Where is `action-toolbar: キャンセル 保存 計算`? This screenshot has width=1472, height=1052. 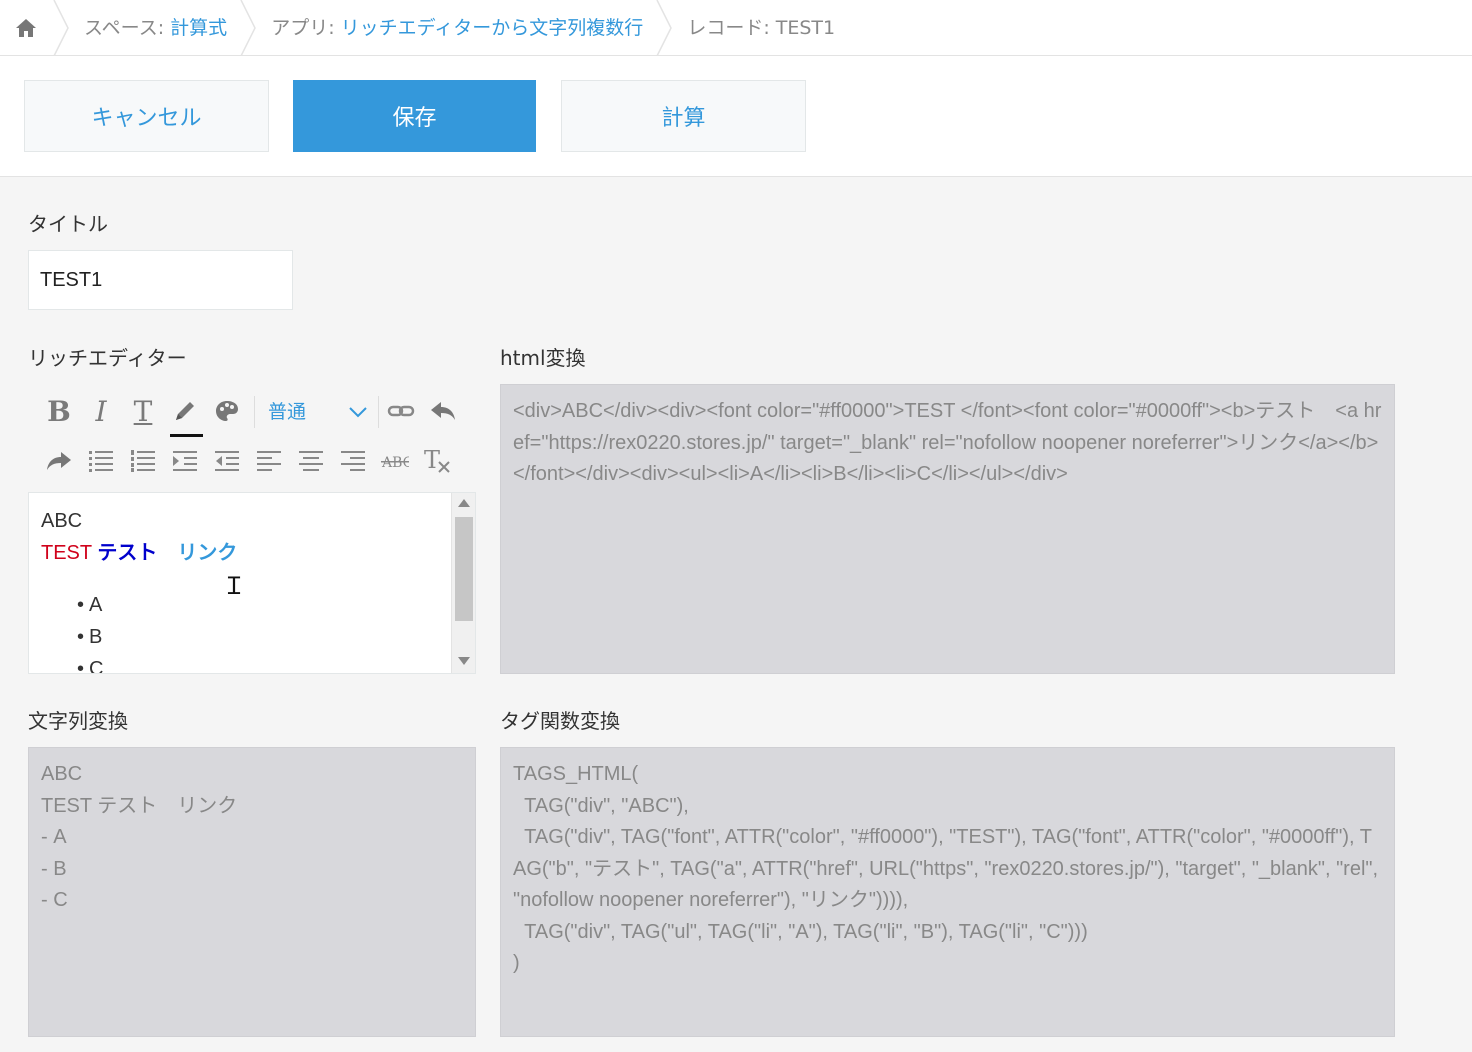 action-toolbar: キャンセル 保存 計算 is located at coordinates (736, 116).